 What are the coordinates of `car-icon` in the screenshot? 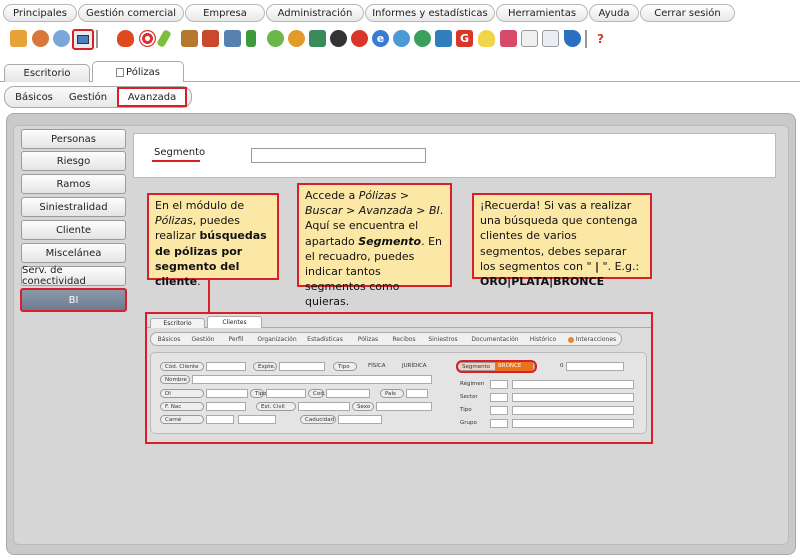 It's located at (232, 38).